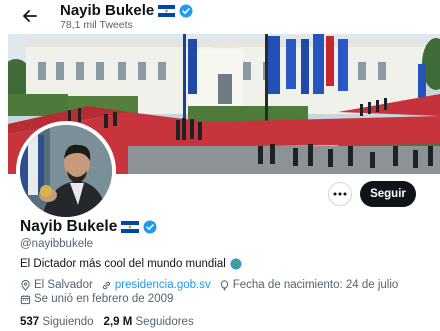 The width and height of the screenshot is (440, 331). What do you see at coordinates (220, 17) in the screenshot?
I see `top-bar: Nayib Bukele 78,1 mil Tweets` at bounding box center [220, 17].